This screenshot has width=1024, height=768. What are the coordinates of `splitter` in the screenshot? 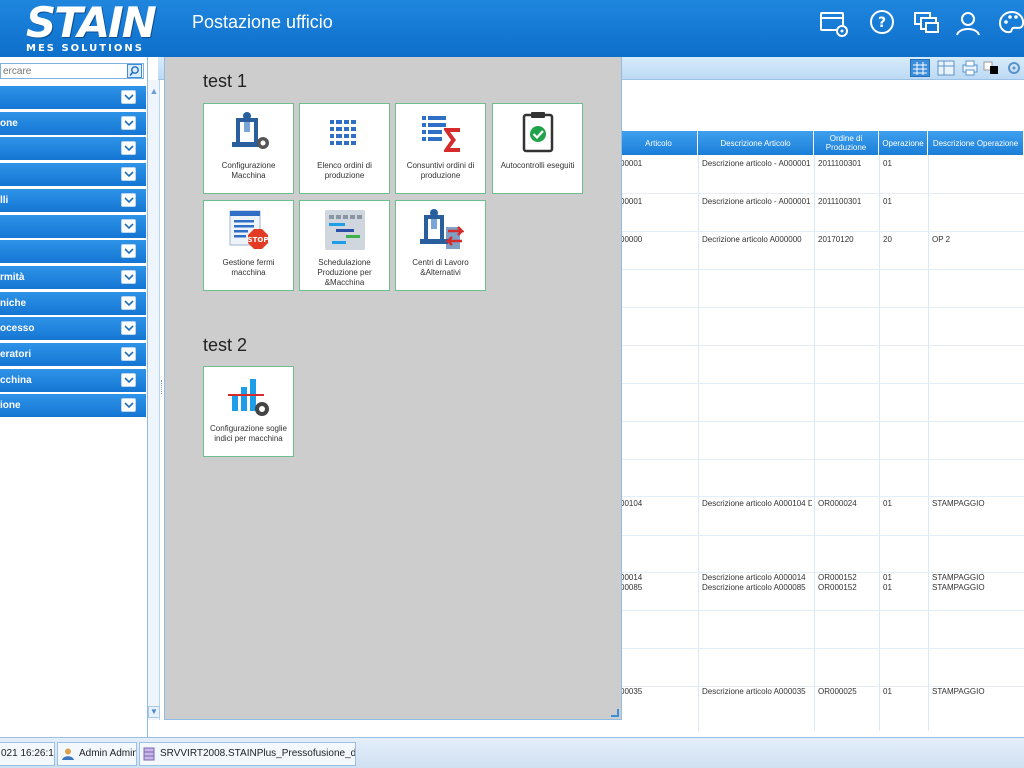 It's located at (154, 400).